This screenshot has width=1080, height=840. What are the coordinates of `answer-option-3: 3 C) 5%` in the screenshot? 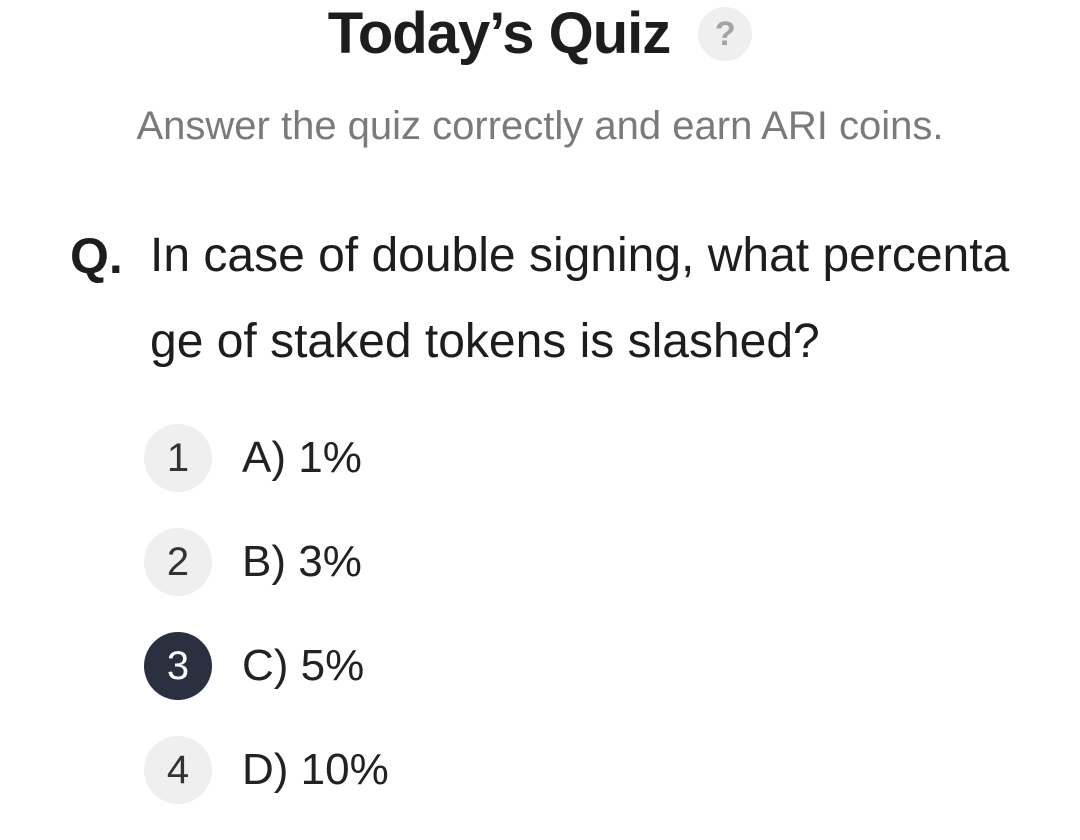 It's located at (544, 666).